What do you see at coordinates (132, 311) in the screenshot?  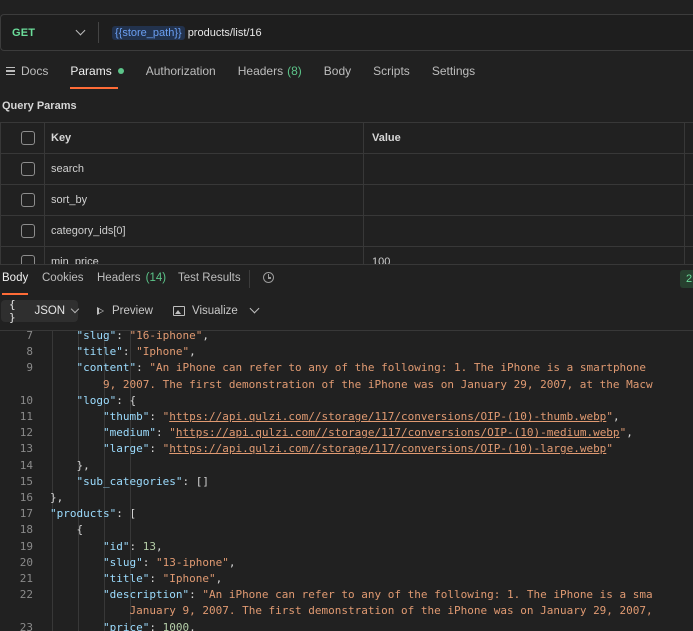 I see `preview-label: Preview` at bounding box center [132, 311].